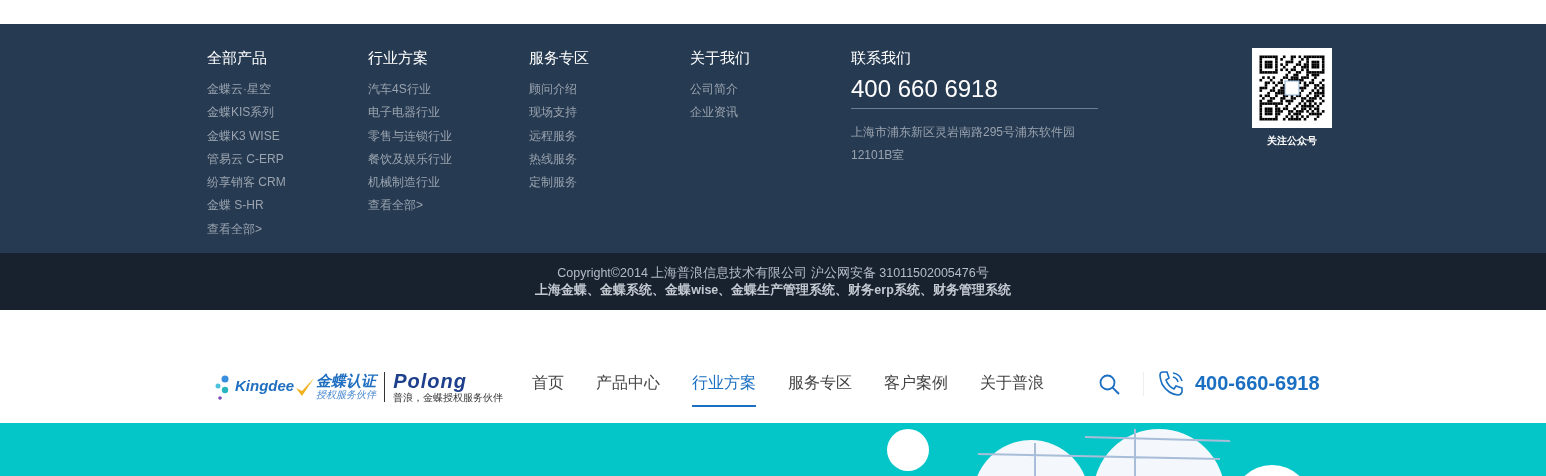  What do you see at coordinates (964, 132) in the screenshot?
I see `address-text: 上海市浦东新区灵岩南路295号浦东软件园` at bounding box center [964, 132].